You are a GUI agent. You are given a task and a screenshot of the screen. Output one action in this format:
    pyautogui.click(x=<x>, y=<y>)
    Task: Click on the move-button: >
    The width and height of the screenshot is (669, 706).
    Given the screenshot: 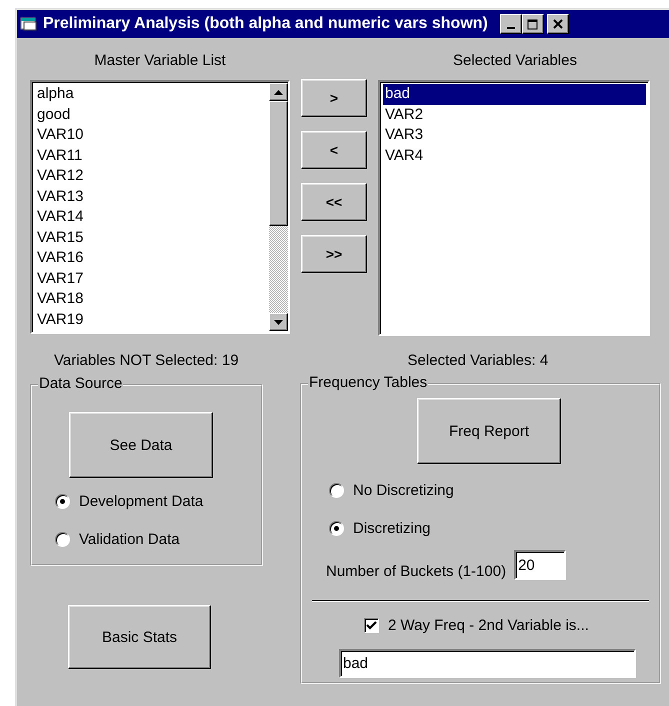 What is the action you would take?
    pyautogui.click(x=334, y=98)
    